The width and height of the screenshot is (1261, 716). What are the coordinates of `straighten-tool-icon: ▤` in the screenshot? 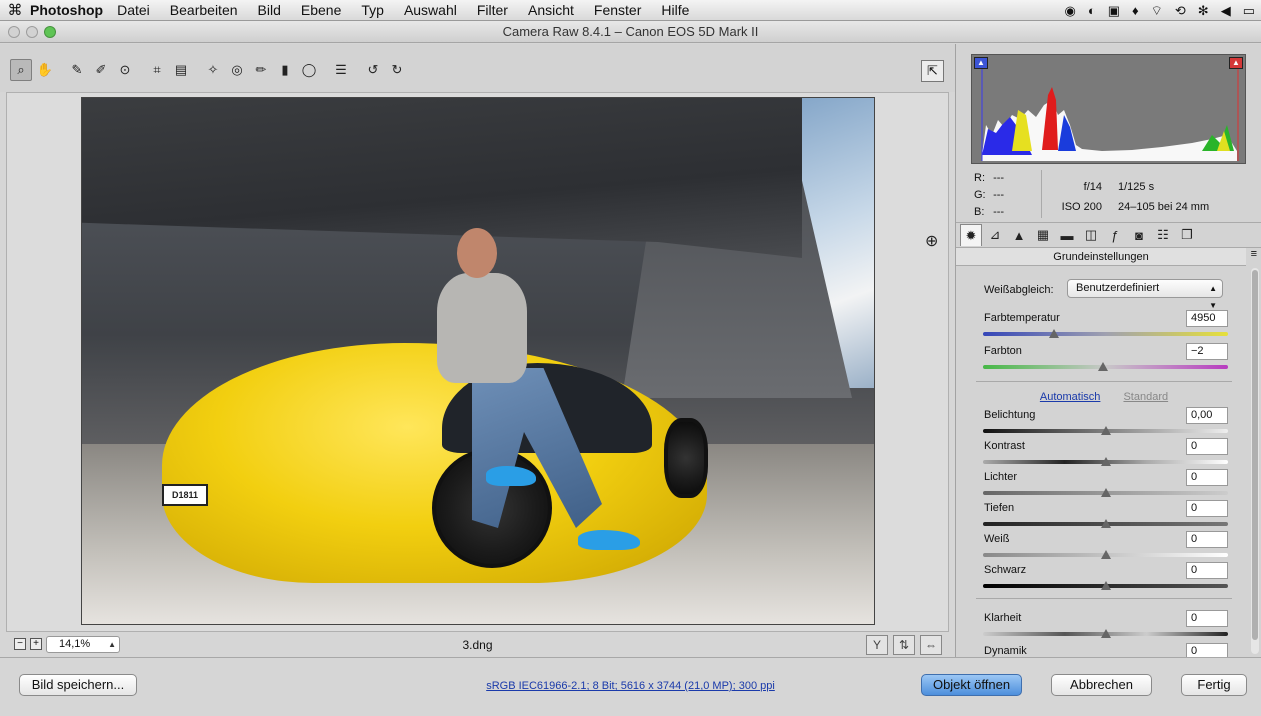 It's located at (181, 70).